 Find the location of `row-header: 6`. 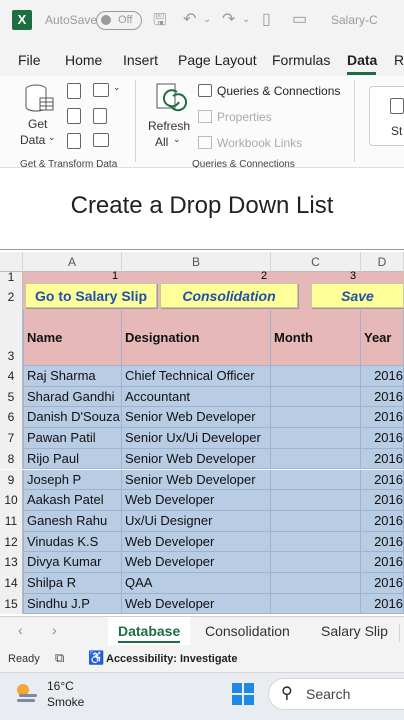

row-header: 6 is located at coordinates (11, 418).